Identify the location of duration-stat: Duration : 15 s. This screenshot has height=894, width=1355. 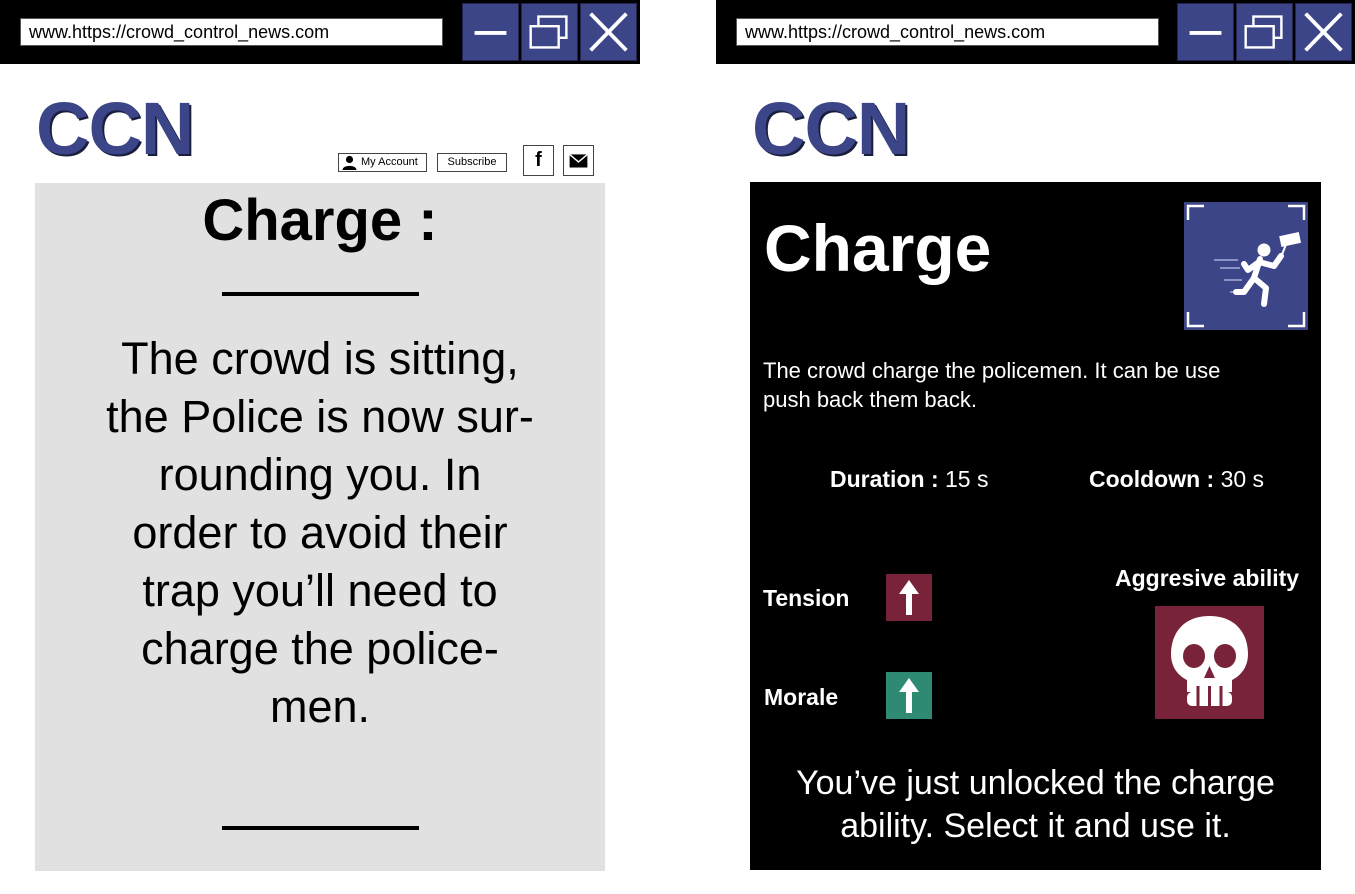
(909, 479).